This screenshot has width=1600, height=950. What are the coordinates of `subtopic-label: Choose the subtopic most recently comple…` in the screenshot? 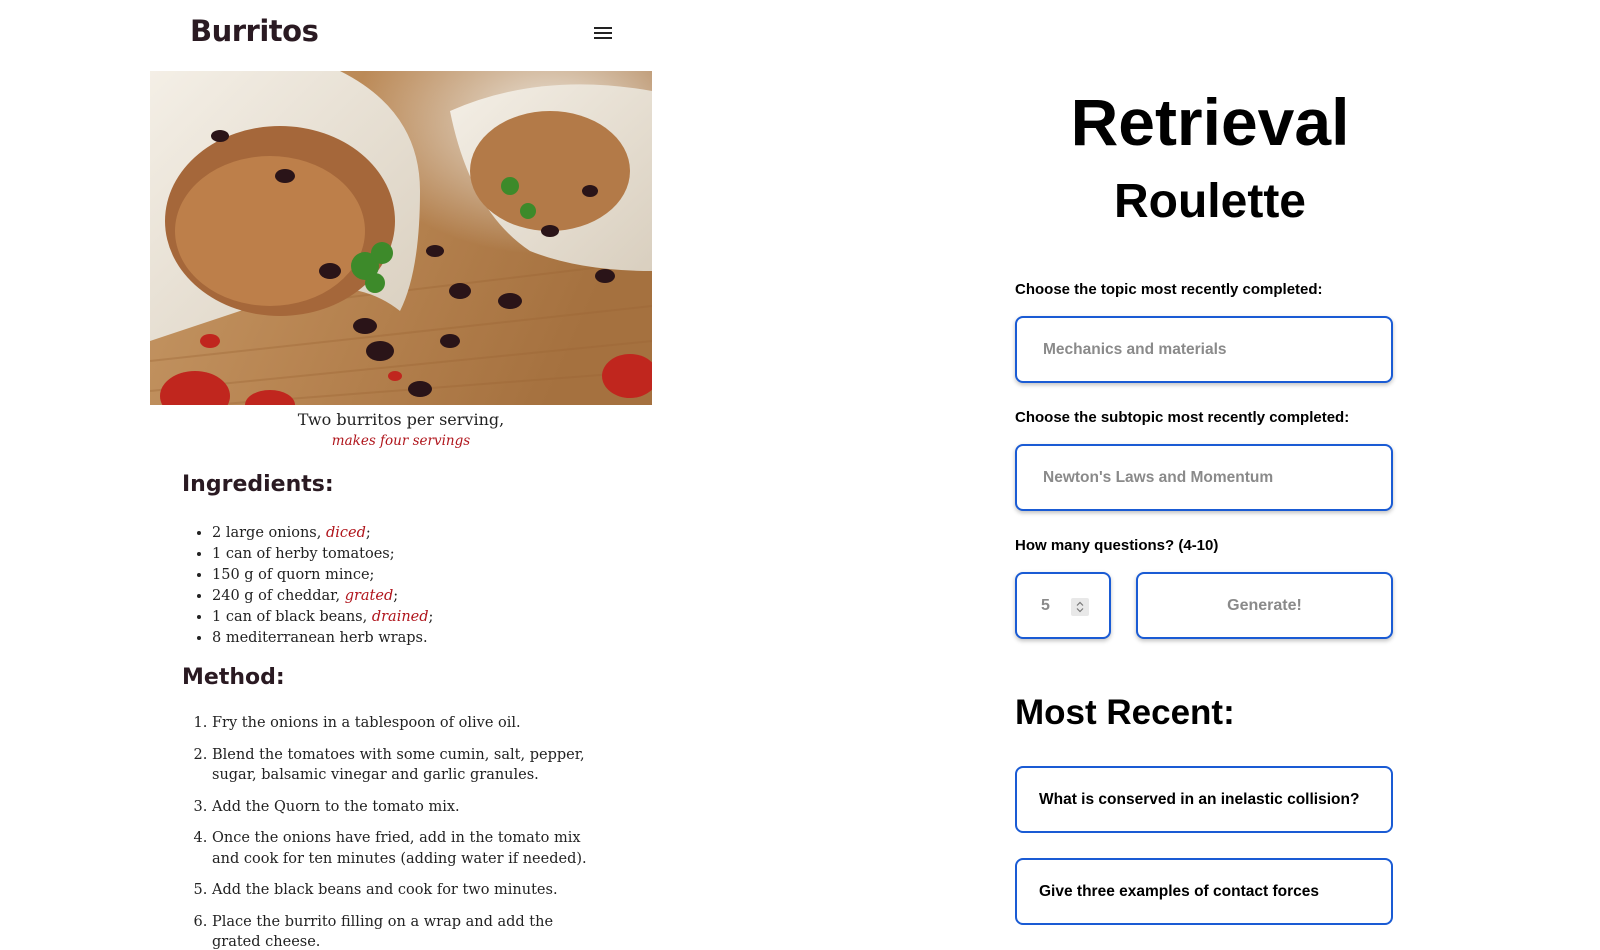 It's located at (1182, 417).